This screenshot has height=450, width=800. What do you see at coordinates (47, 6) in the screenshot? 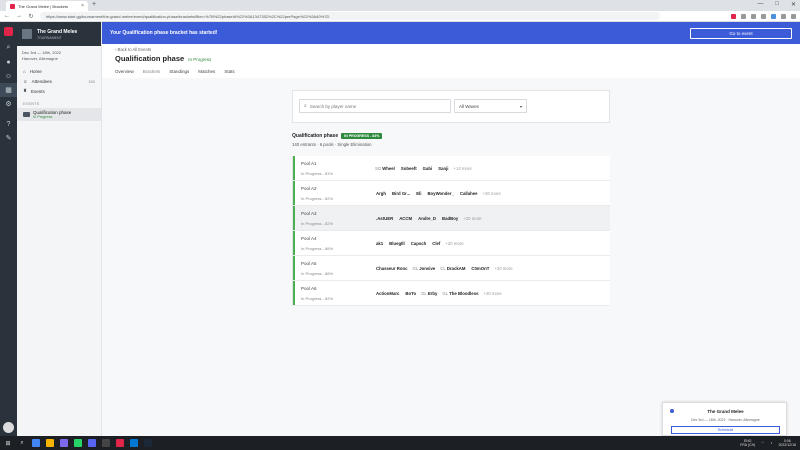
I see `browser-tab: The Grand Melee | Brackets ×` at bounding box center [47, 6].